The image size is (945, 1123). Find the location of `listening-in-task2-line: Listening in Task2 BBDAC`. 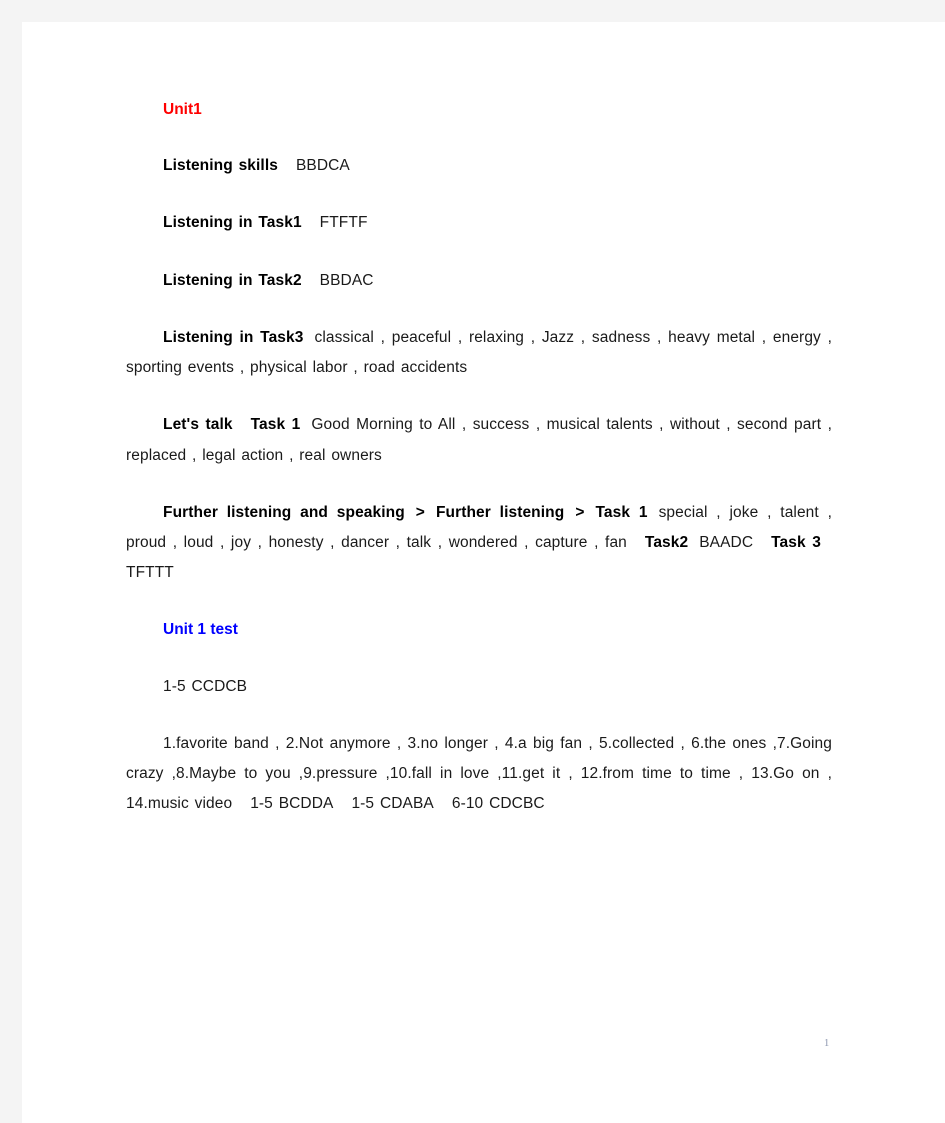

listening-in-task2-line: Listening in Task2 BBDAC is located at coordinates (479, 281).